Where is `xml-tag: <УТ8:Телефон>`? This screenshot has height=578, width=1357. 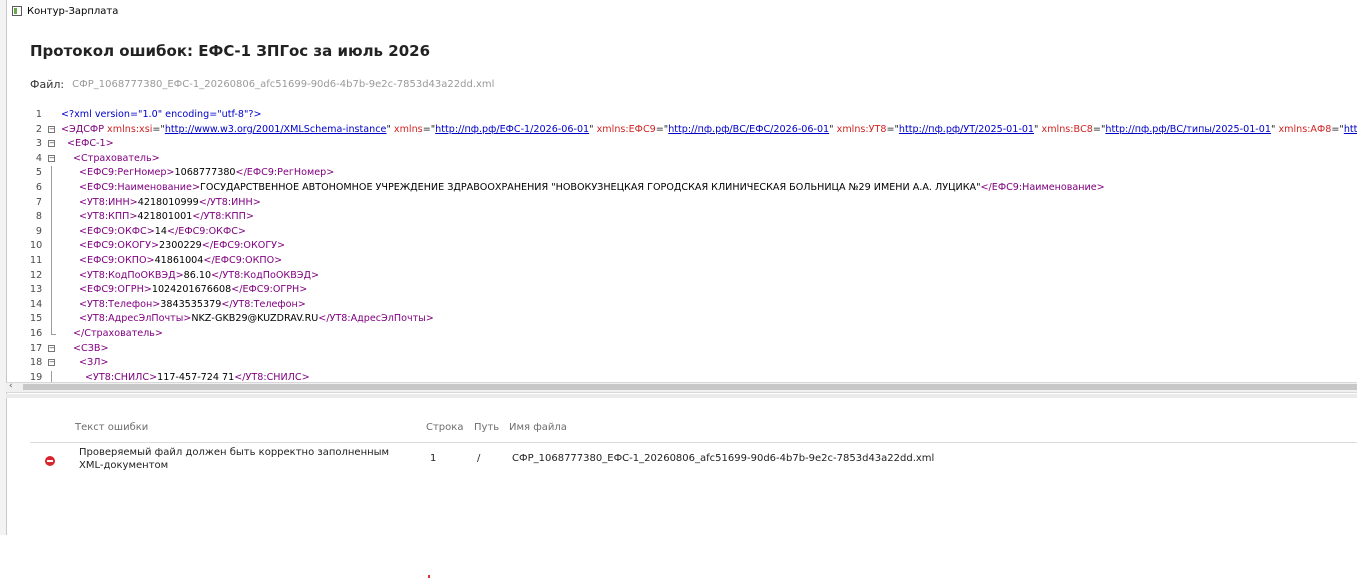 xml-tag: <УТ8:Телефон> is located at coordinates (120, 304).